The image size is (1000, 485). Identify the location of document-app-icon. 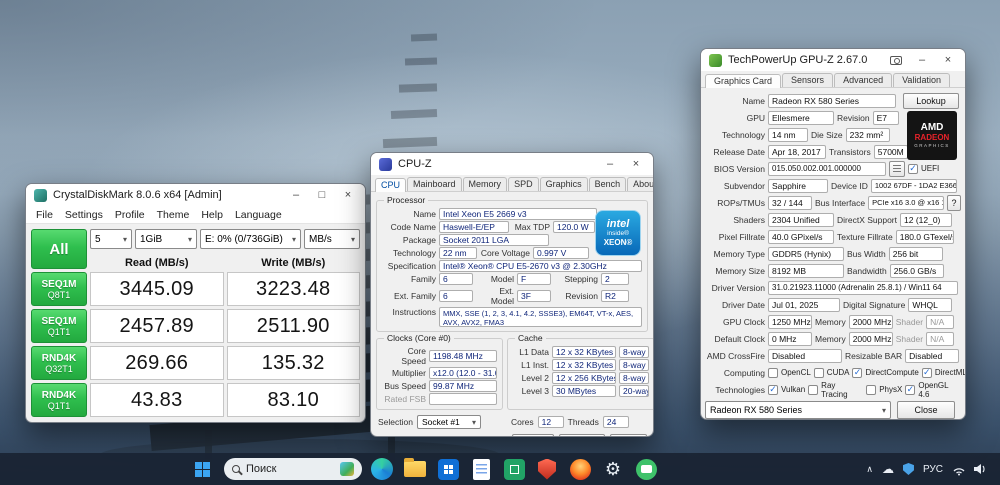
(481, 469).